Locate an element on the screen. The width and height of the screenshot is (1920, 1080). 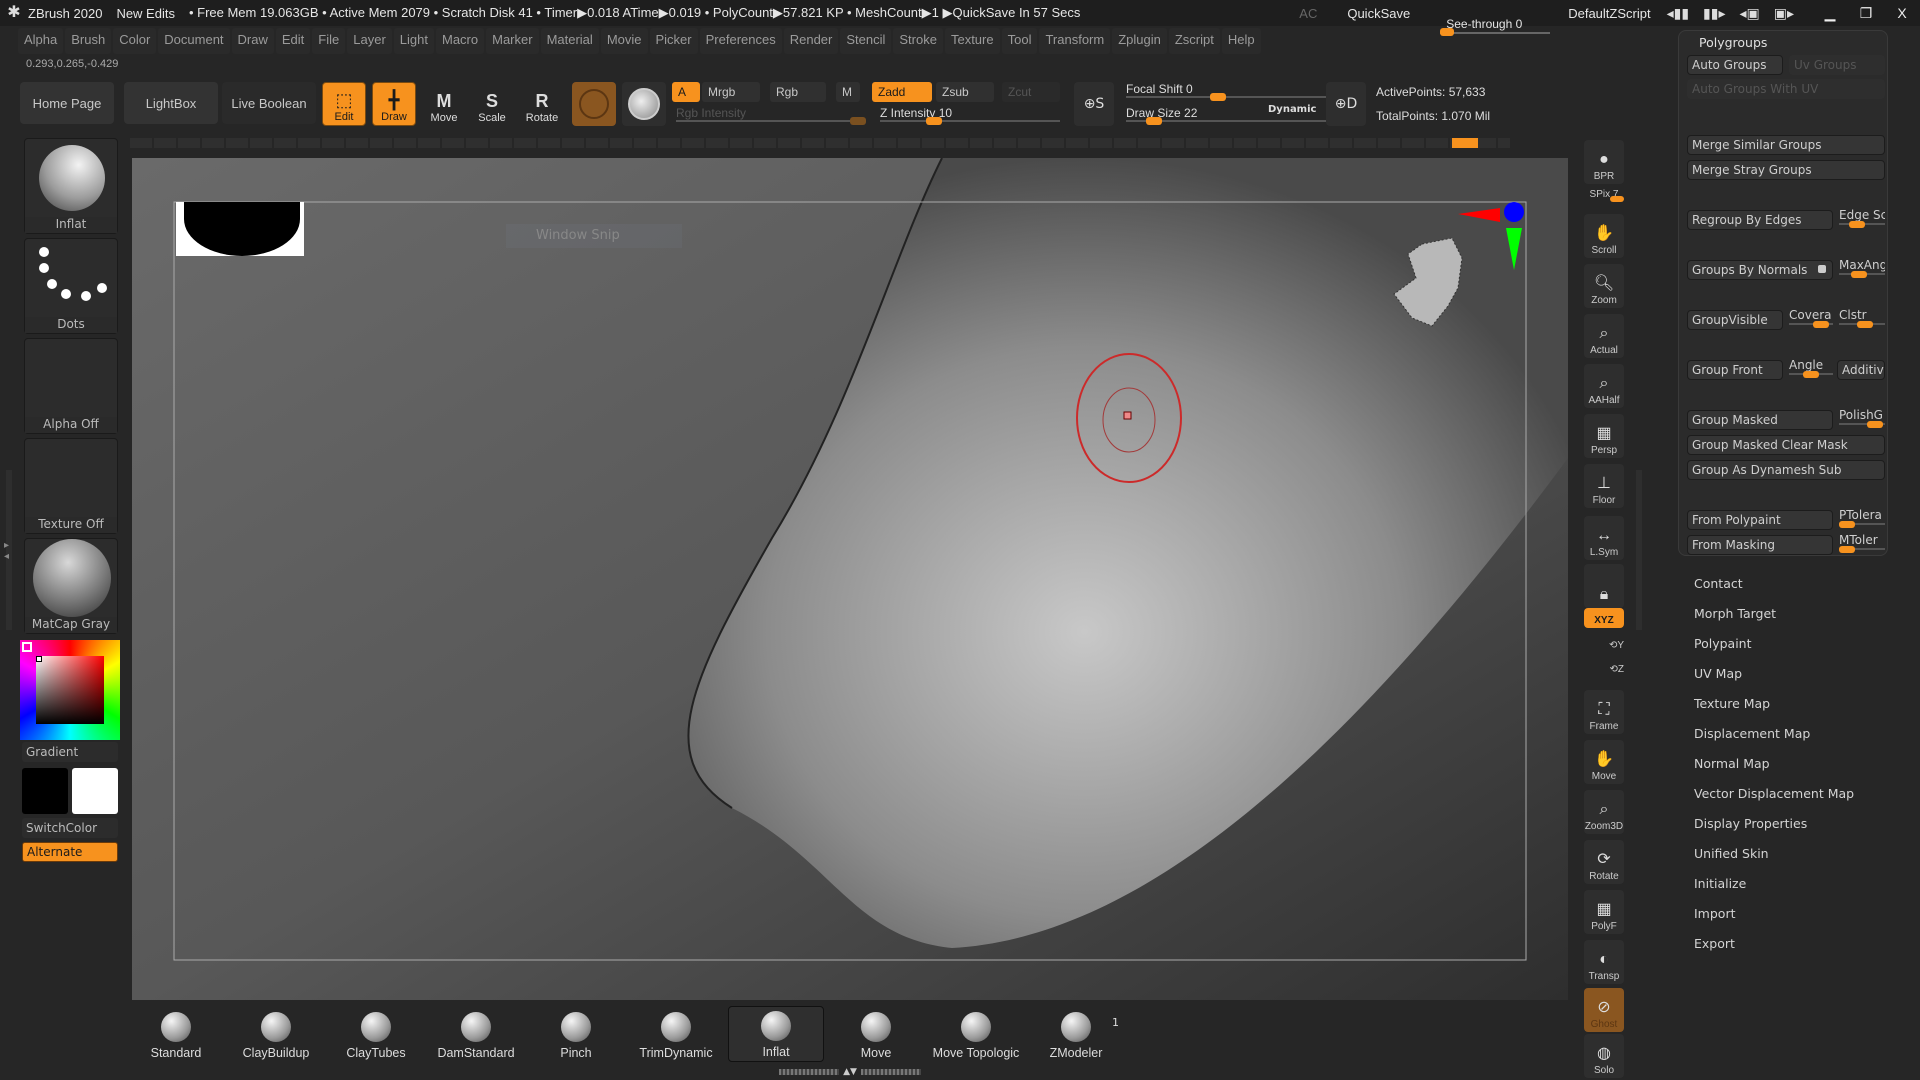
home-page-button: Home Page is located at coordinates (67, 103).